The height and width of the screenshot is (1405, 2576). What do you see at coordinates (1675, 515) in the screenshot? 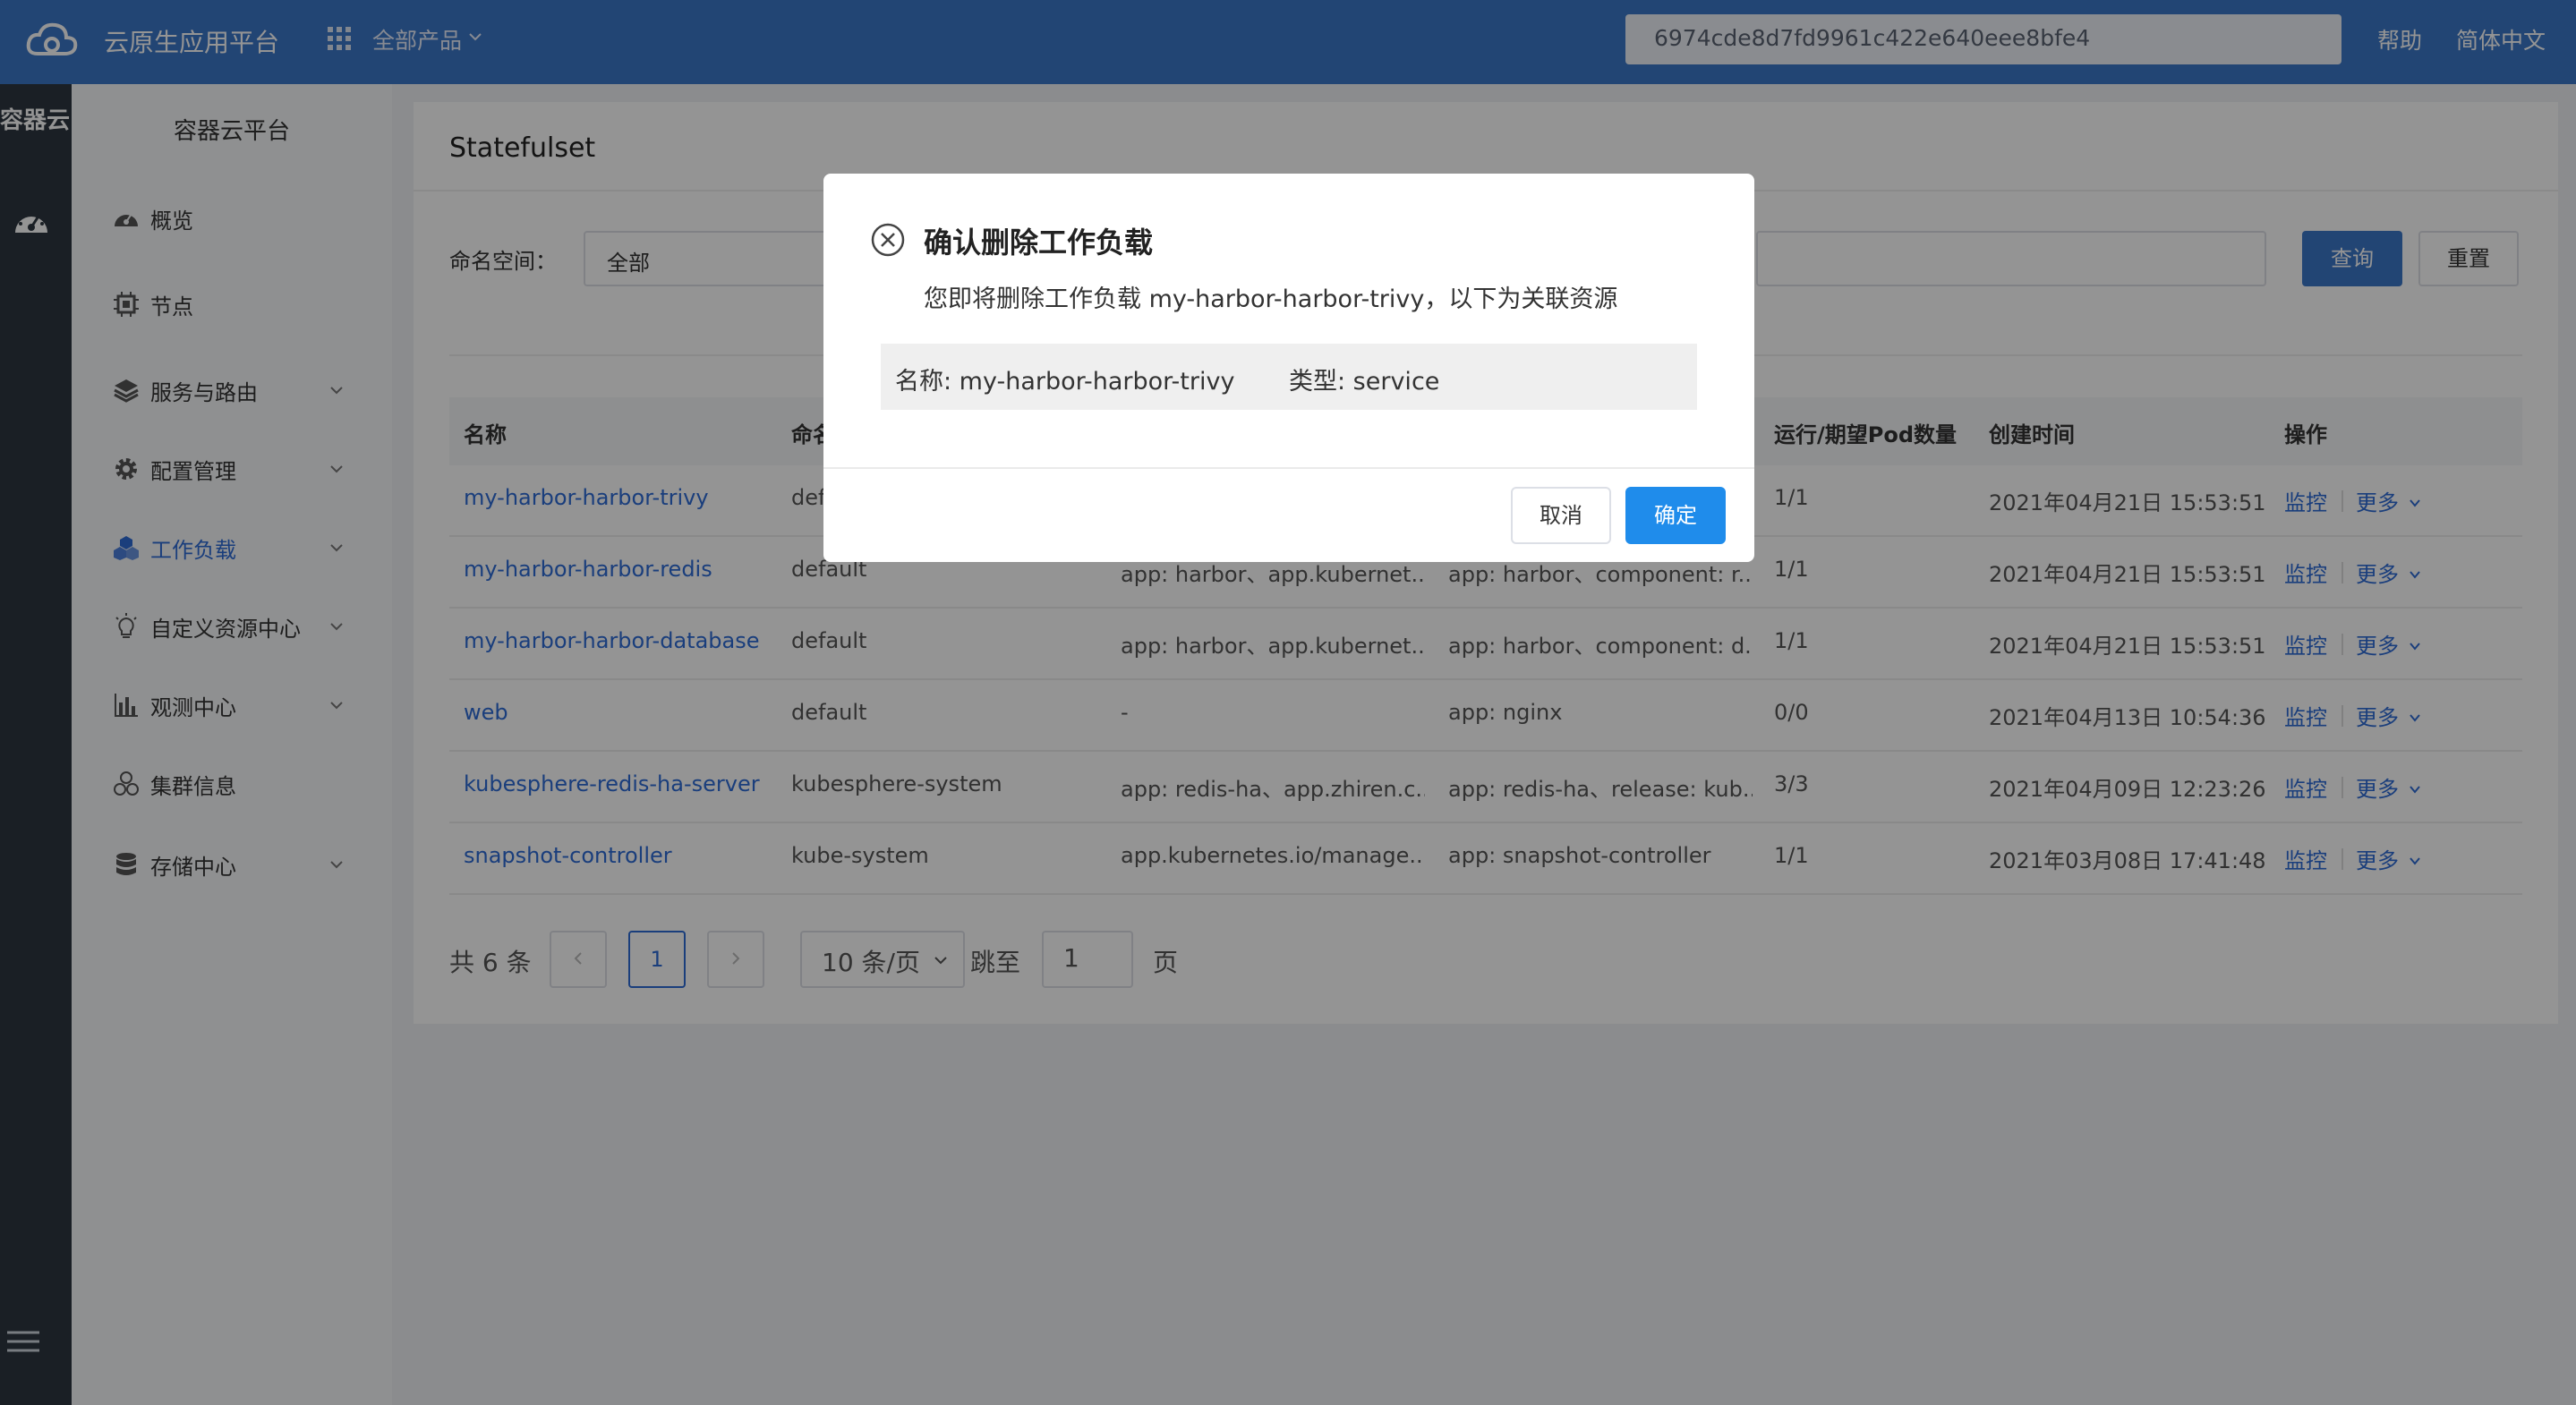
I see `confirm-button: 确定` at bounding box center [1675, 515].